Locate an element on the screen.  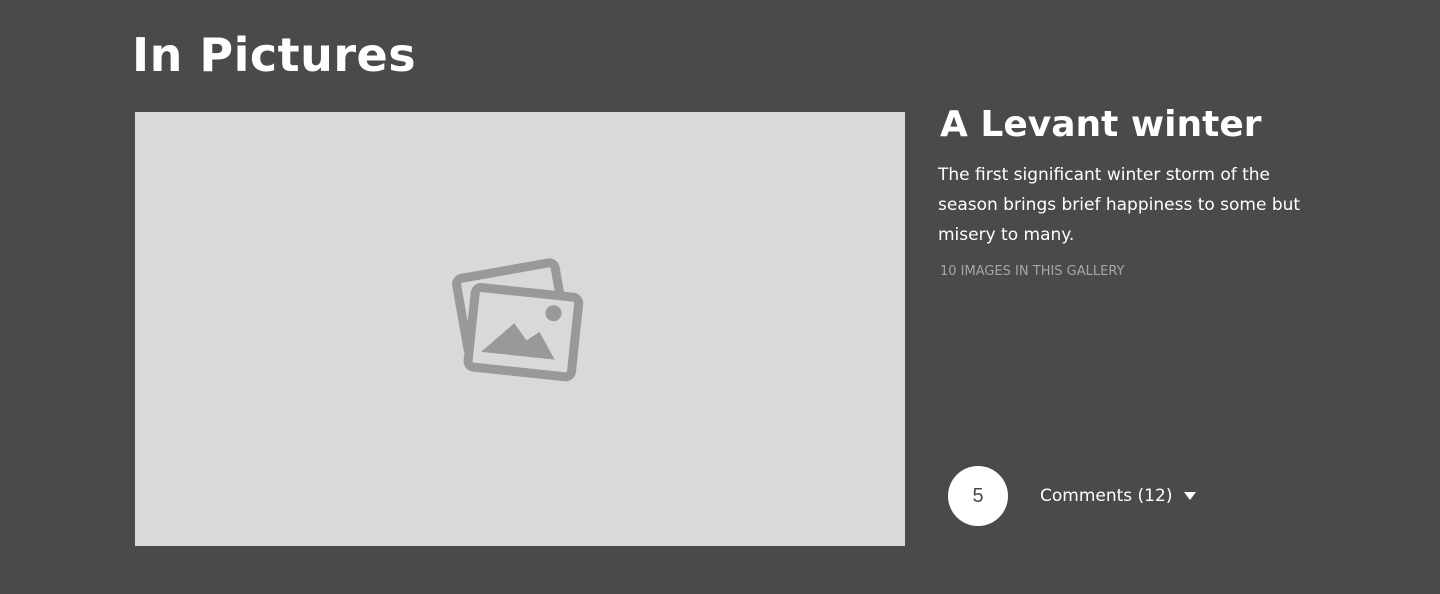
gallery-title: A Levant winter is located at coordinates (1128, 125).